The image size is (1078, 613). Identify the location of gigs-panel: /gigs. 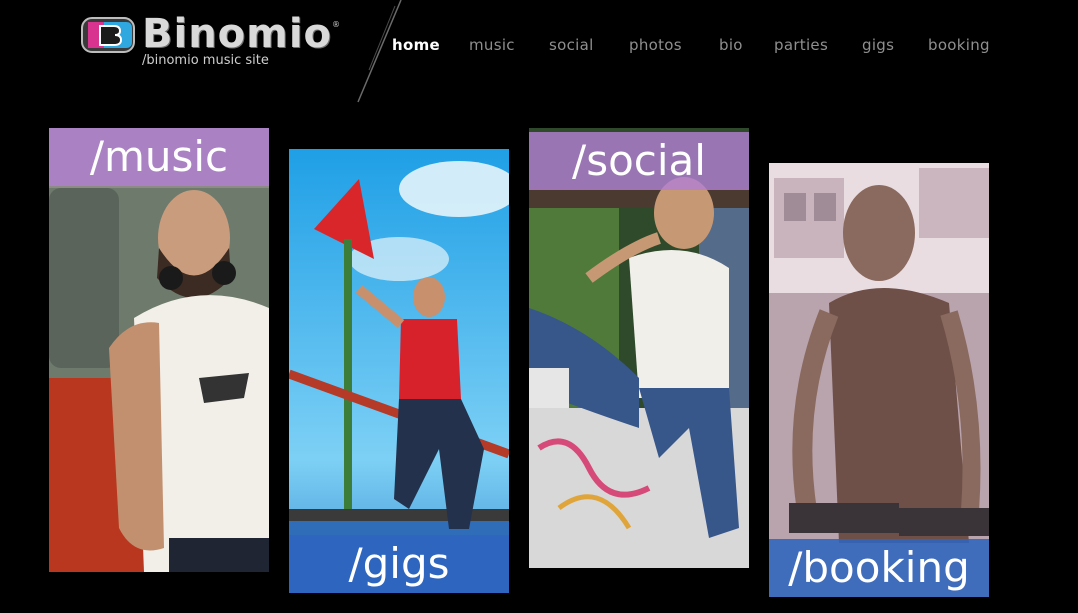
(399, 371).